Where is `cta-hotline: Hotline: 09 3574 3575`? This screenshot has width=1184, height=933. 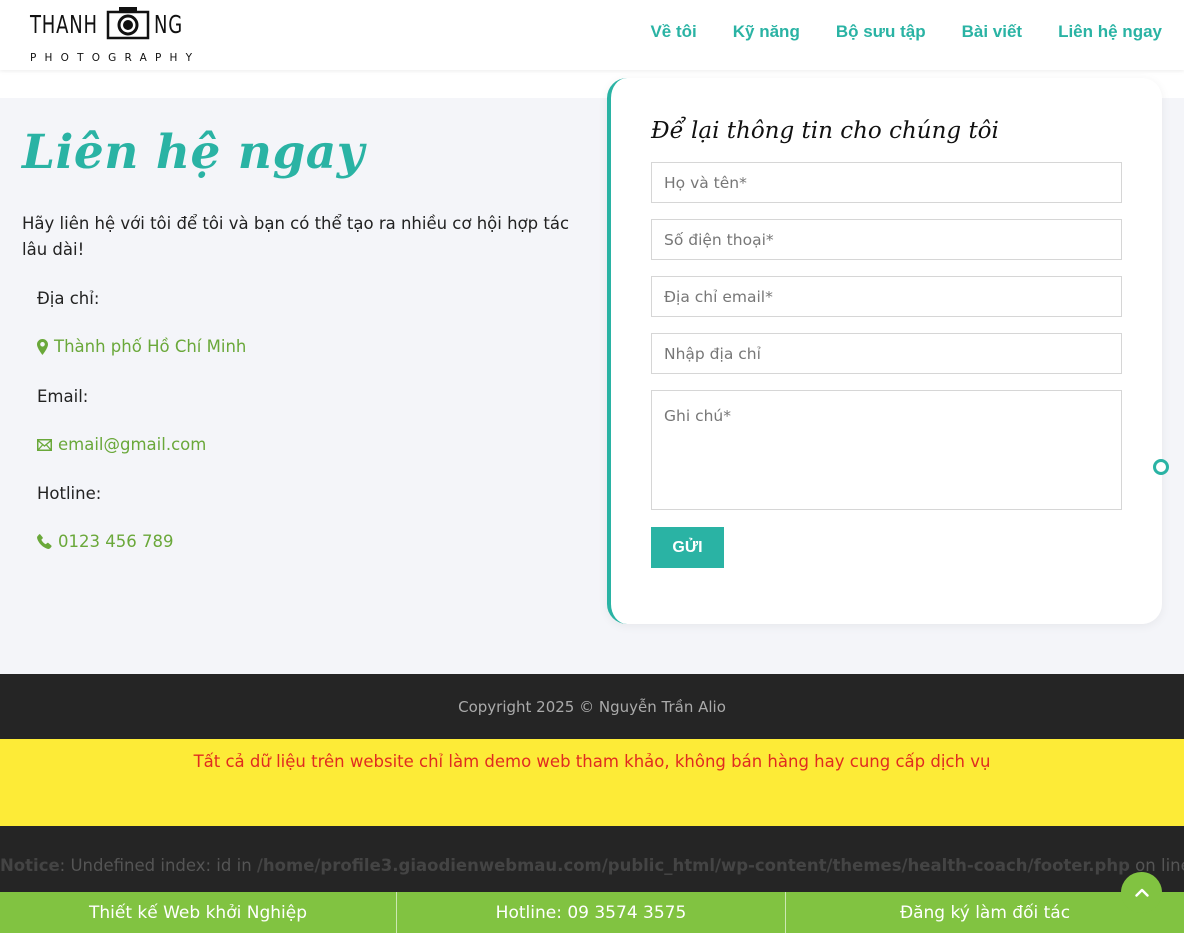 cta-hotline: Hotline: 09 3574 3575 is located at coordinates (591, 912).